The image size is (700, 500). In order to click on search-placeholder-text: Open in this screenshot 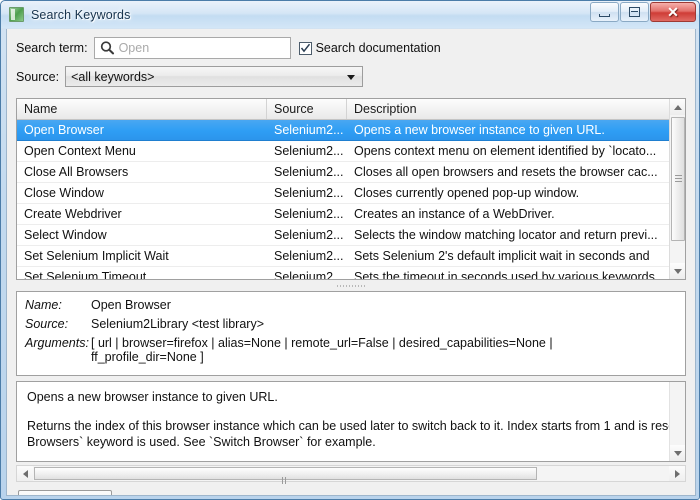, I will do `click(134, 48)`.